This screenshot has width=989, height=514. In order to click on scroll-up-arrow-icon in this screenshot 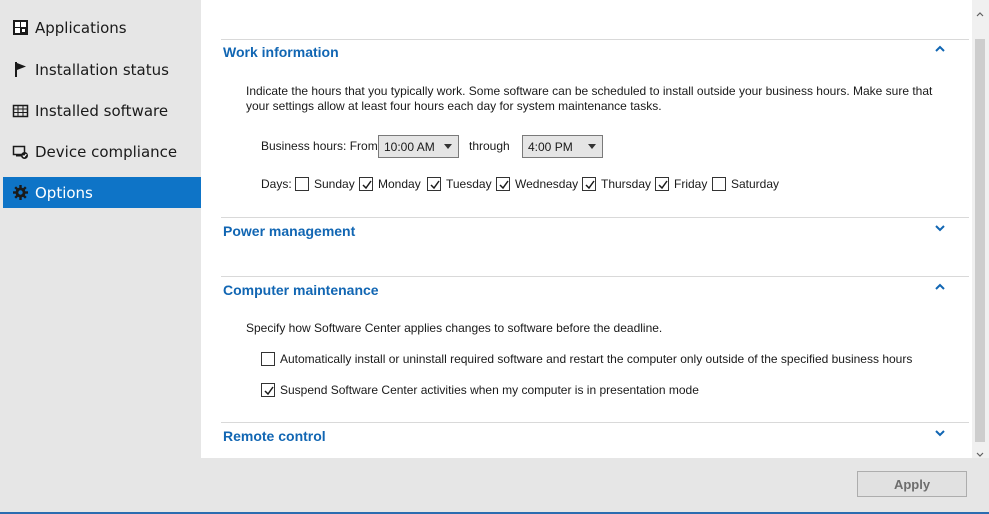, I will do `click(980, 10)`.